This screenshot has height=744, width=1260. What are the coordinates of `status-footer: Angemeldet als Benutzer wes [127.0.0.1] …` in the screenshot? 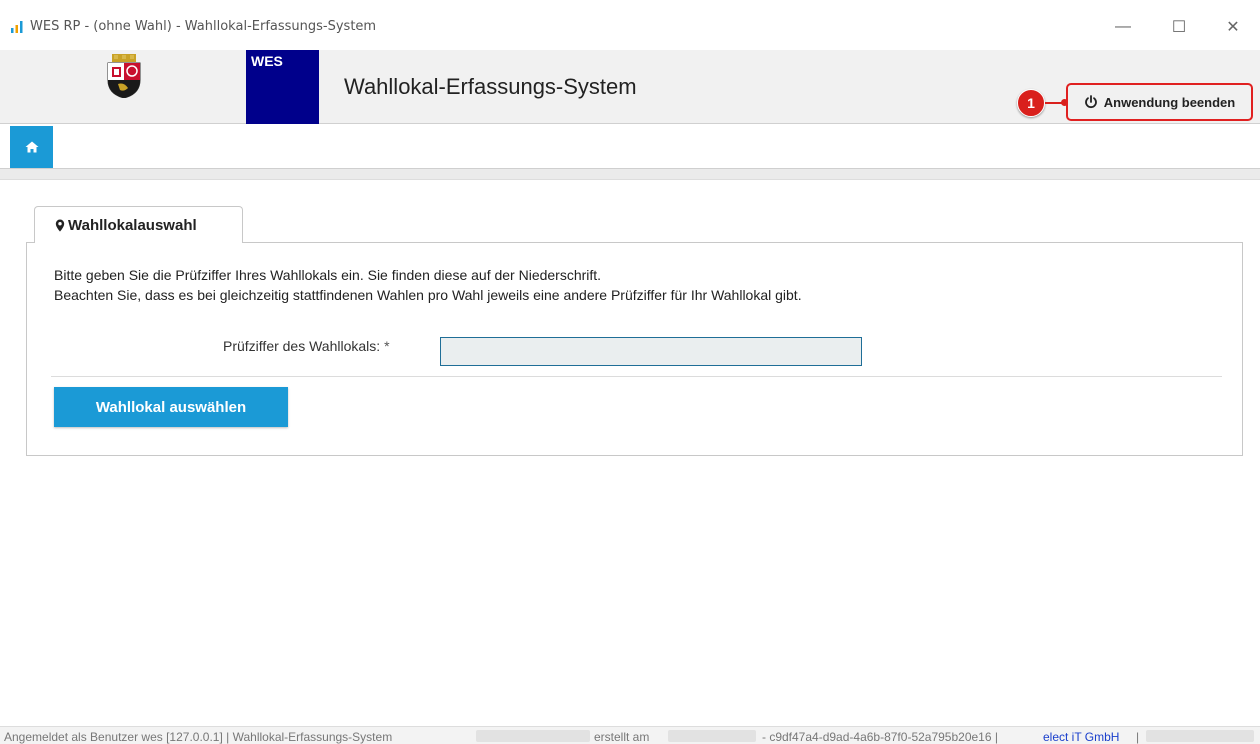 It's located at (630, 735).